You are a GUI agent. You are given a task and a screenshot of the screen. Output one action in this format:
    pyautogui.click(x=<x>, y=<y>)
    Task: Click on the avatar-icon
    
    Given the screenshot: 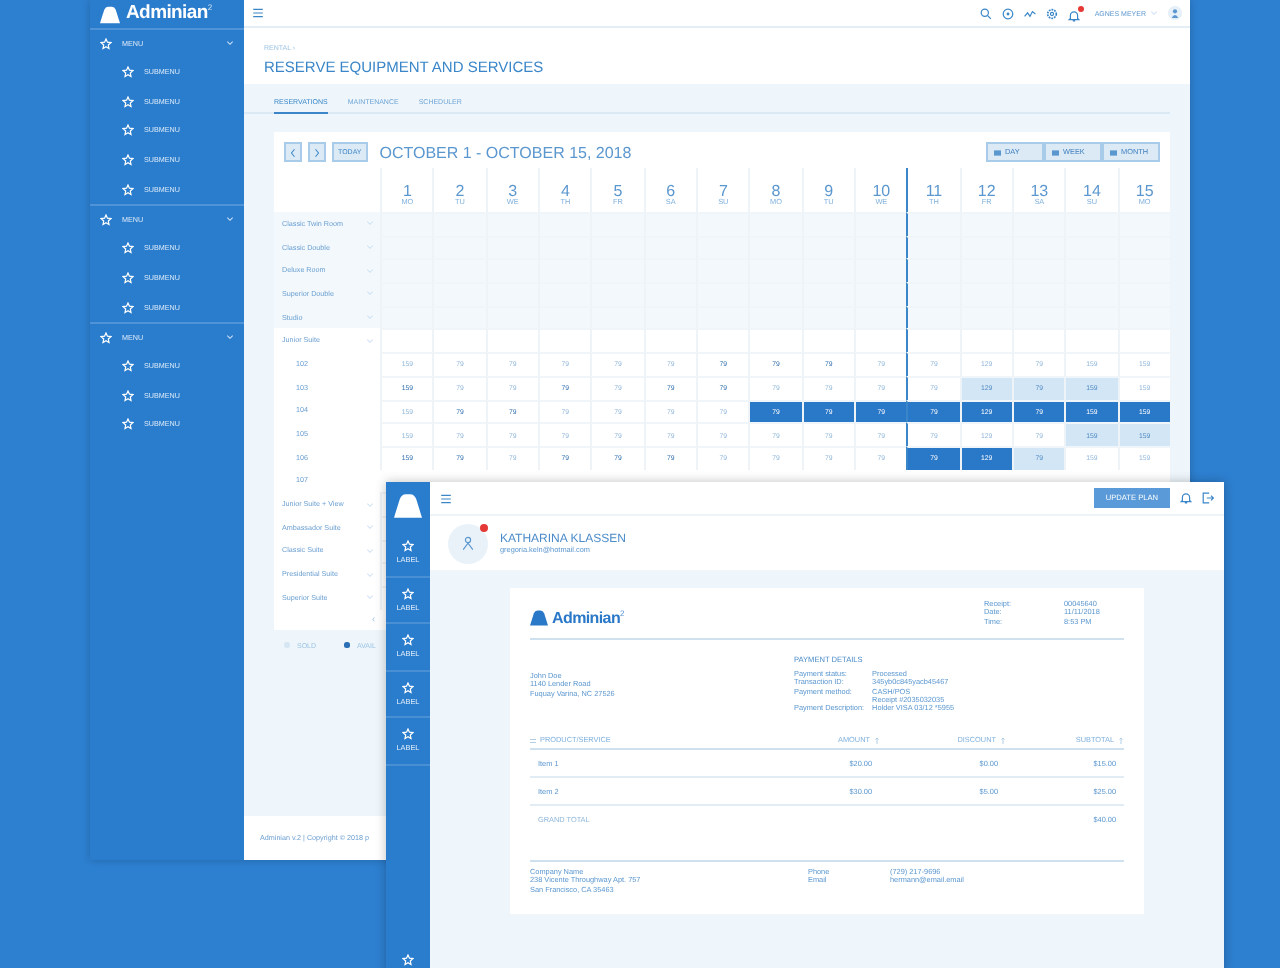 What is the action you would take?
    pyautogui.click(x=1175, y=13)
    